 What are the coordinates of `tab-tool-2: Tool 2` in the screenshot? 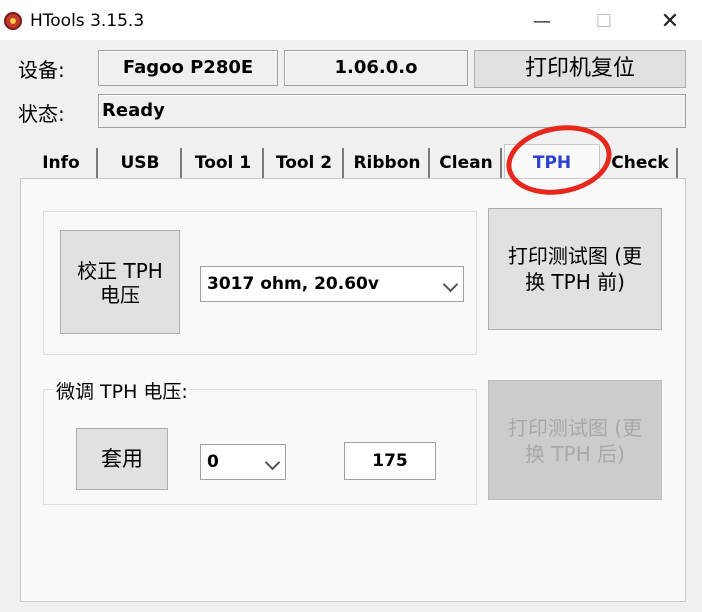 It's located at (305, 163).